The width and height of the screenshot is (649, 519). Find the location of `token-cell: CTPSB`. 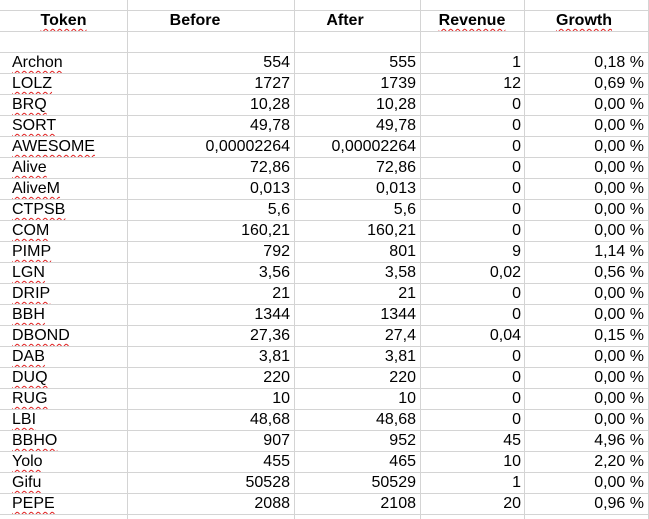

token-cell: CTPSB is located at coordinates (63, 209).